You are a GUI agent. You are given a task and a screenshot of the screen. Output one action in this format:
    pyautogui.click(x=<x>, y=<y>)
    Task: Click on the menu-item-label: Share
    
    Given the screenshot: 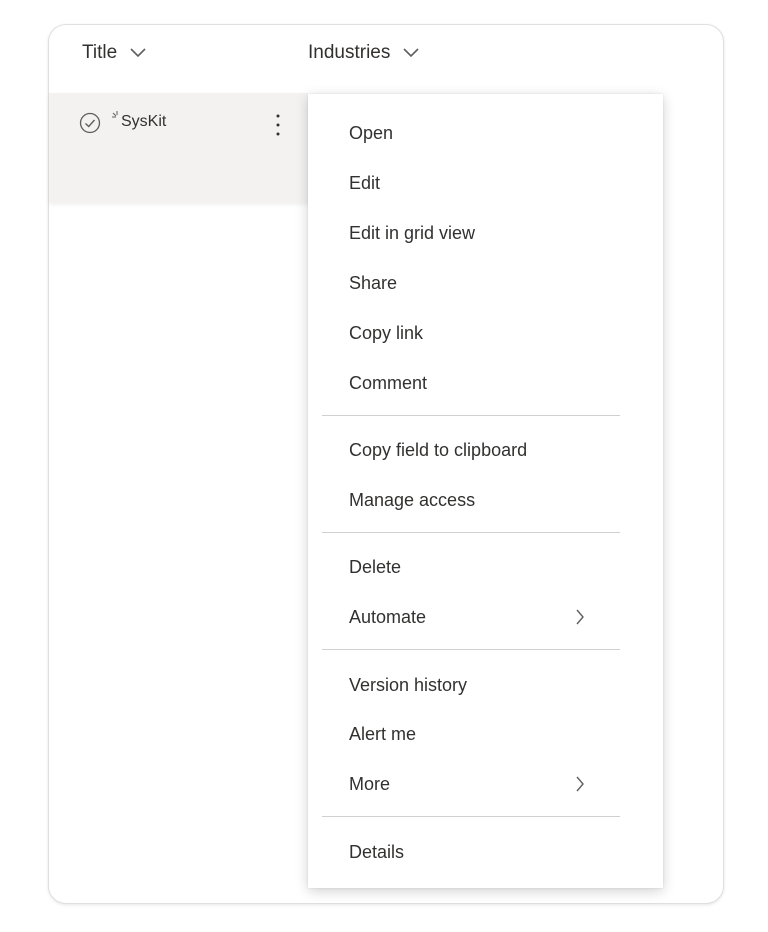 What is the action you would take?
    pyautogui.click(x=373, y=282)
    